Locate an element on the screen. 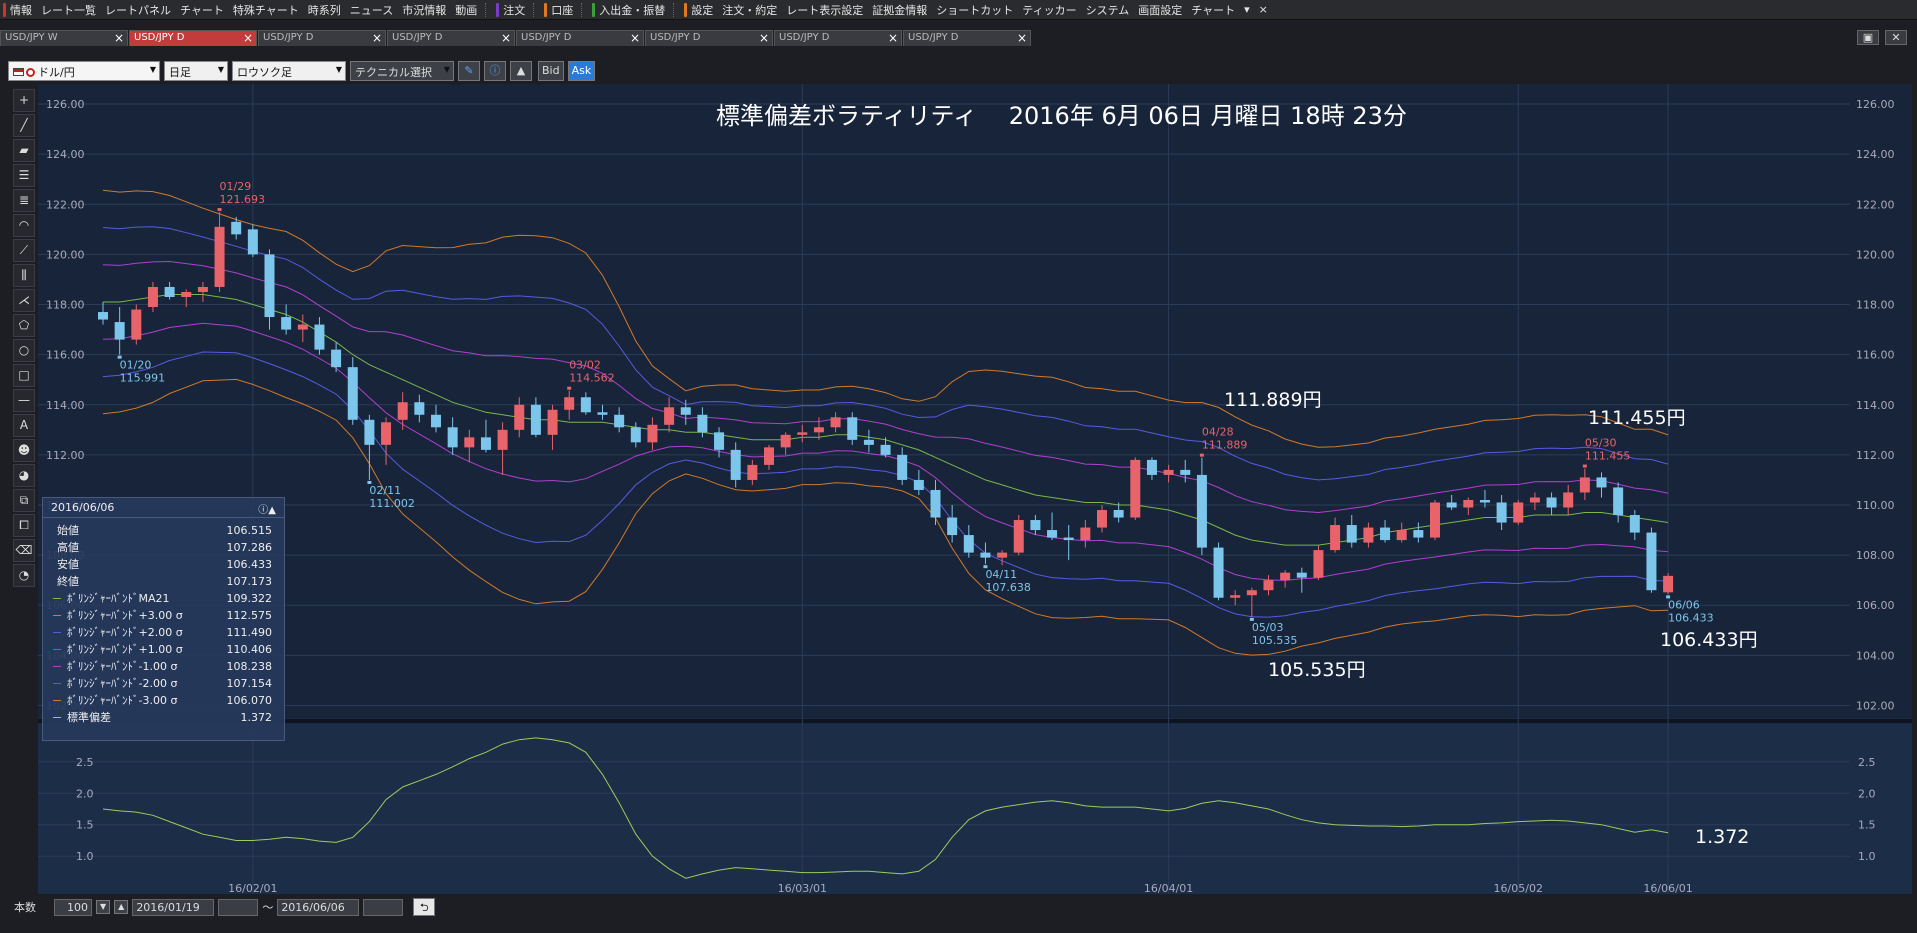  menu-close-icon: × is located at coordinates (1265, 9).